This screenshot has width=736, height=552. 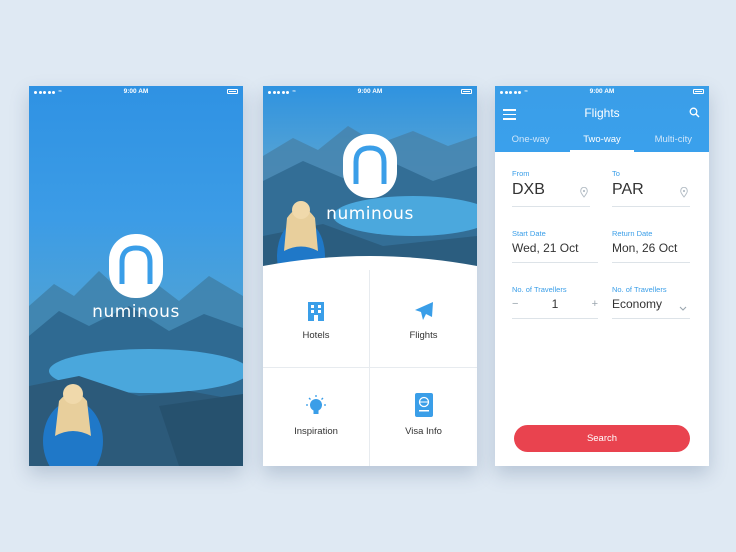 I want to click on tile-label: Visa Info, so click(x=423, y=431).